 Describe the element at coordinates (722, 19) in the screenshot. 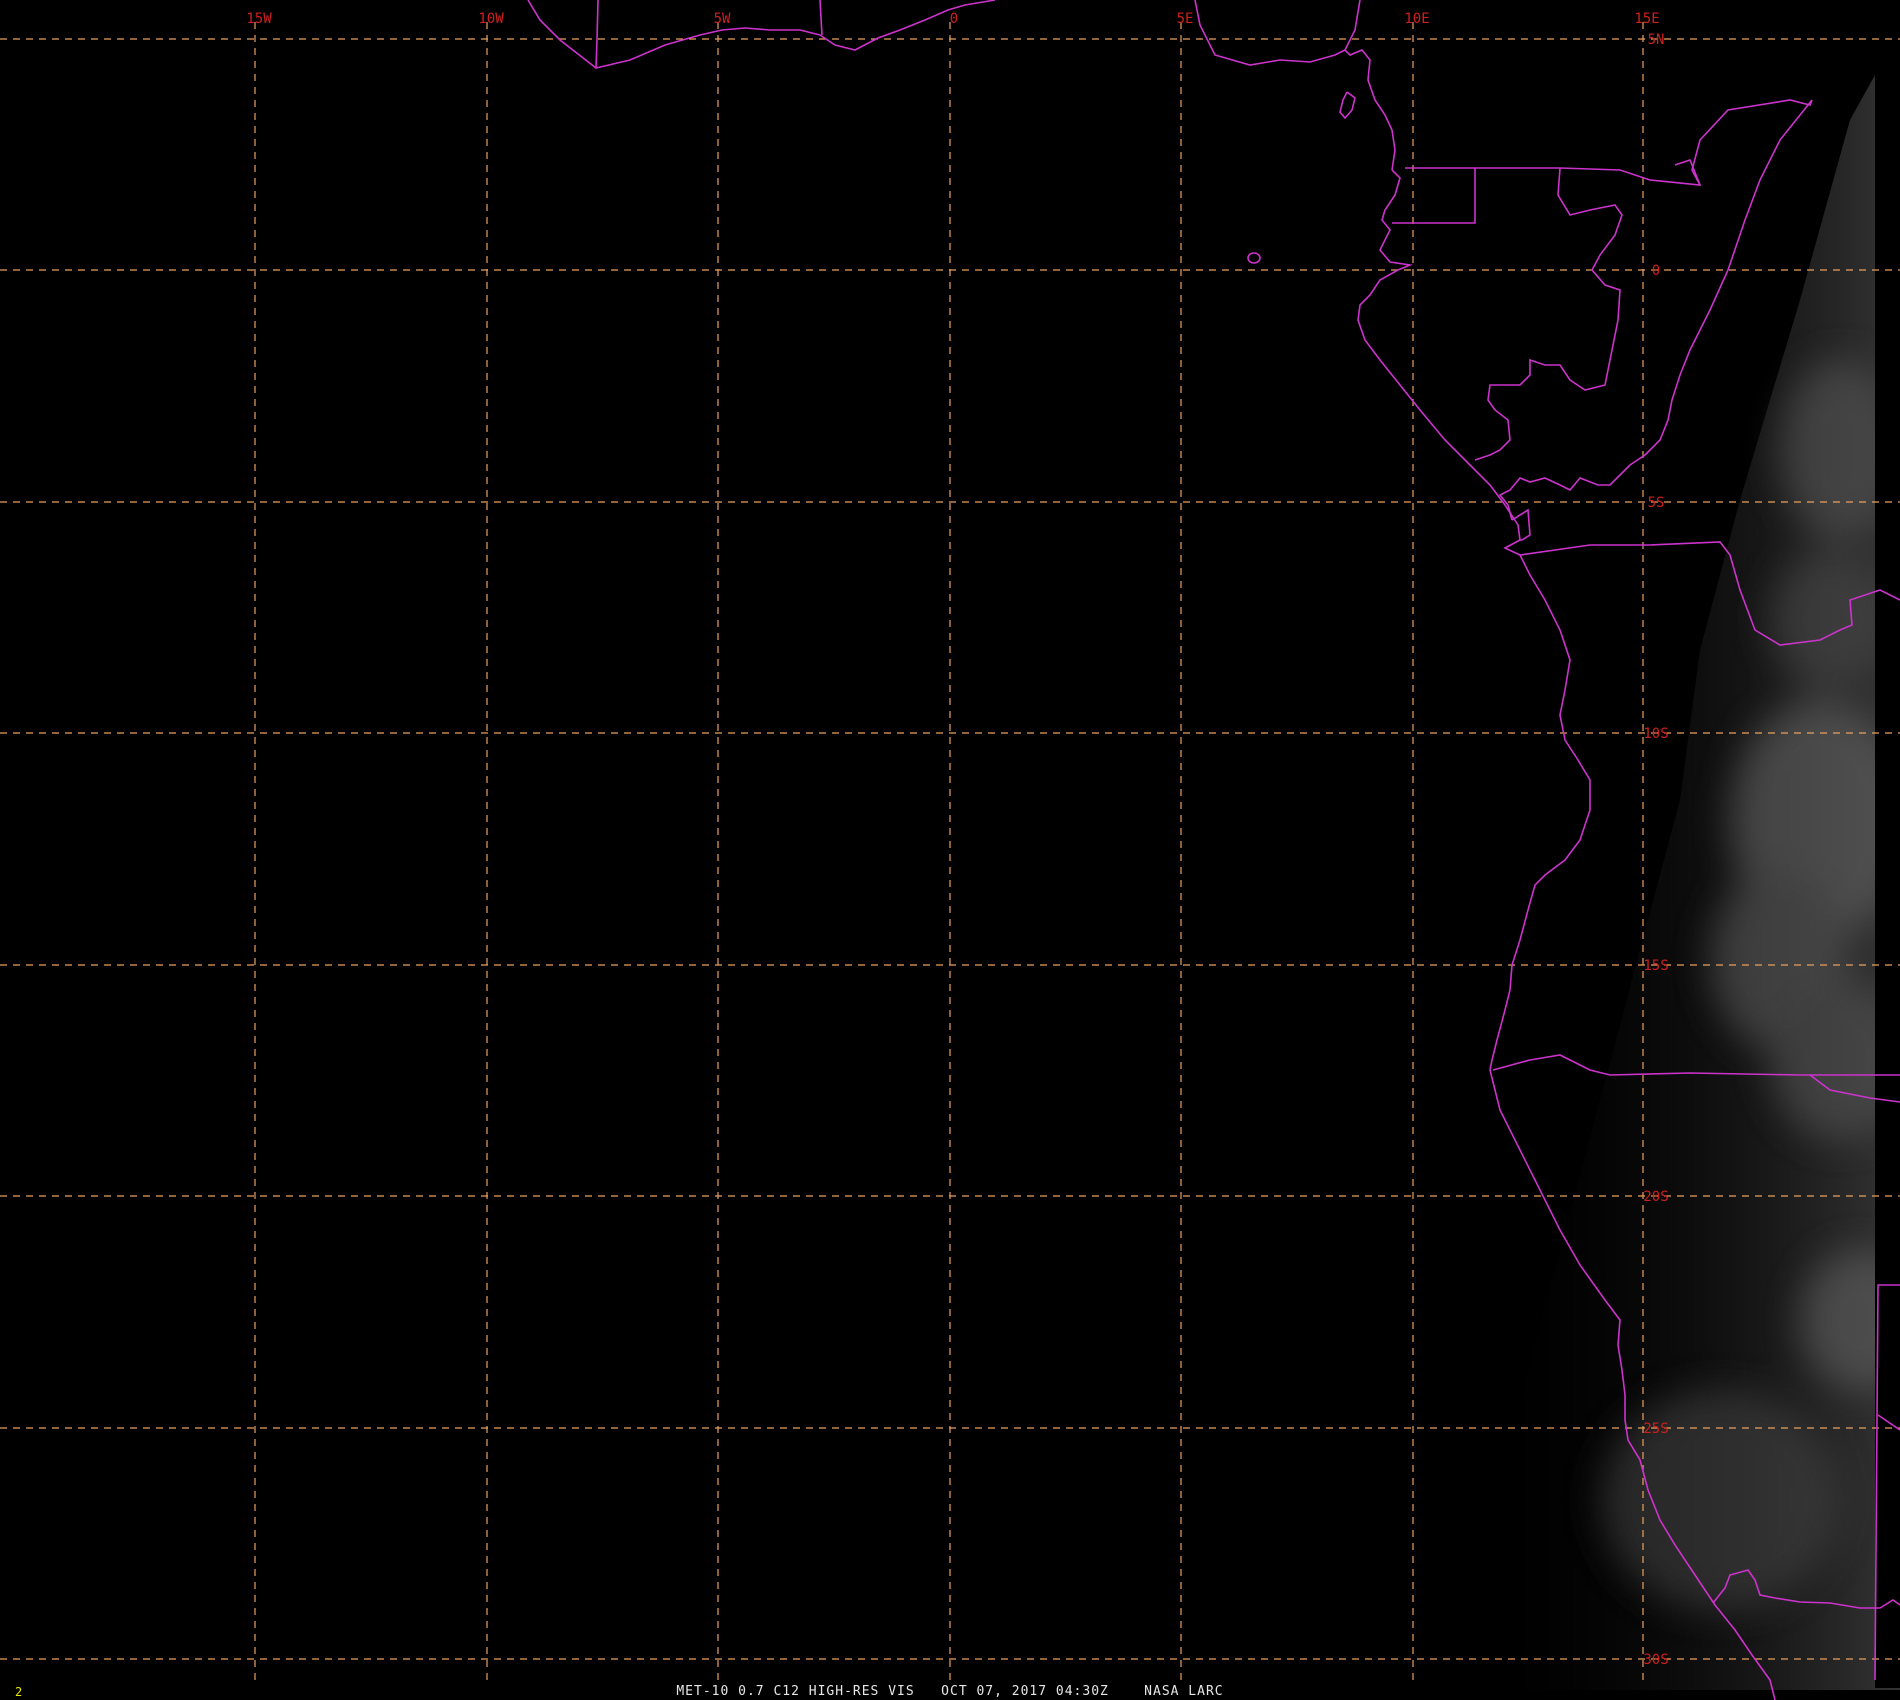

I see `longitude-label: 5W` at that location.